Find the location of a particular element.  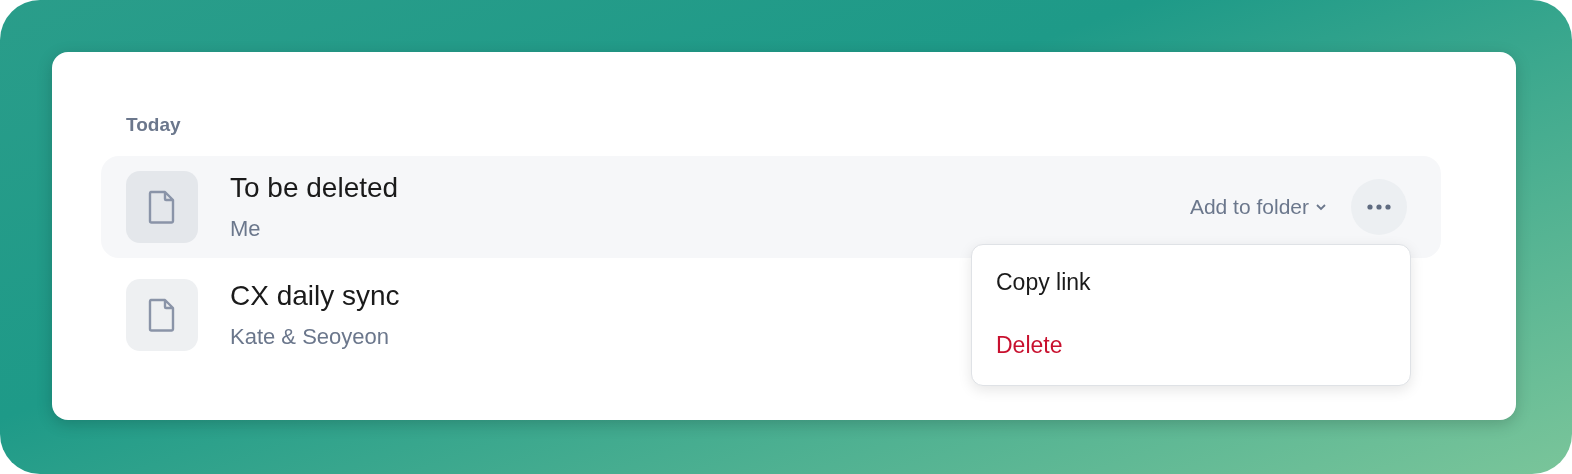

more-icon is located at coordinates (1379, 207).